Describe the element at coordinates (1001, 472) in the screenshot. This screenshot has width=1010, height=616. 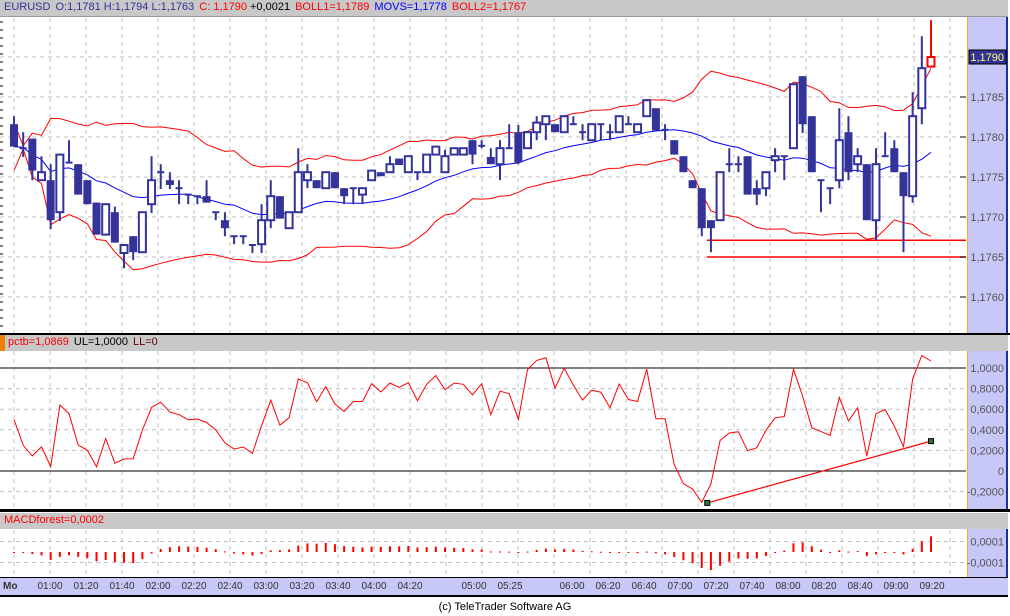
I see `pctb-tick-label: 0` at that location.